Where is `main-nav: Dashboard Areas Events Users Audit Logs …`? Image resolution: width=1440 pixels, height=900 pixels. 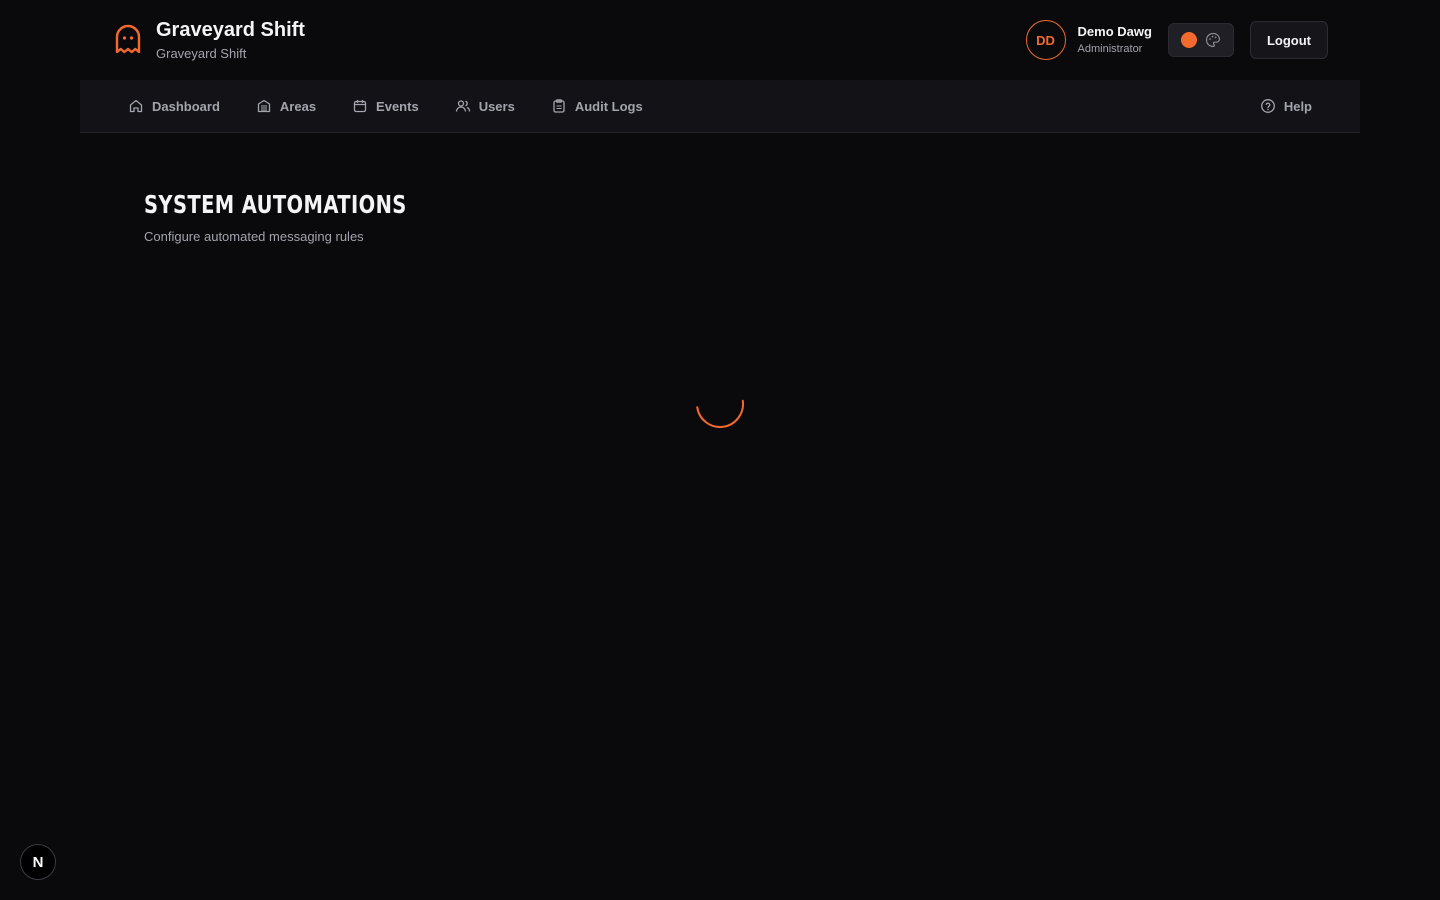 main-nav: Dashboard Areas Events Users Audit Logs … is located at coordinates (720, 106).